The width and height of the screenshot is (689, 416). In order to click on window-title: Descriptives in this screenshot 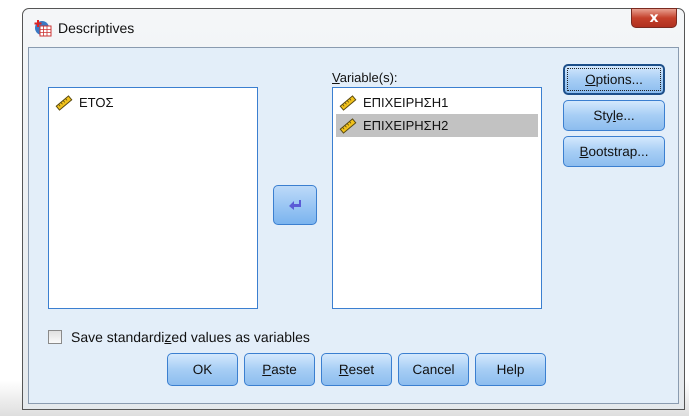, I will do `click(96, 28)`.